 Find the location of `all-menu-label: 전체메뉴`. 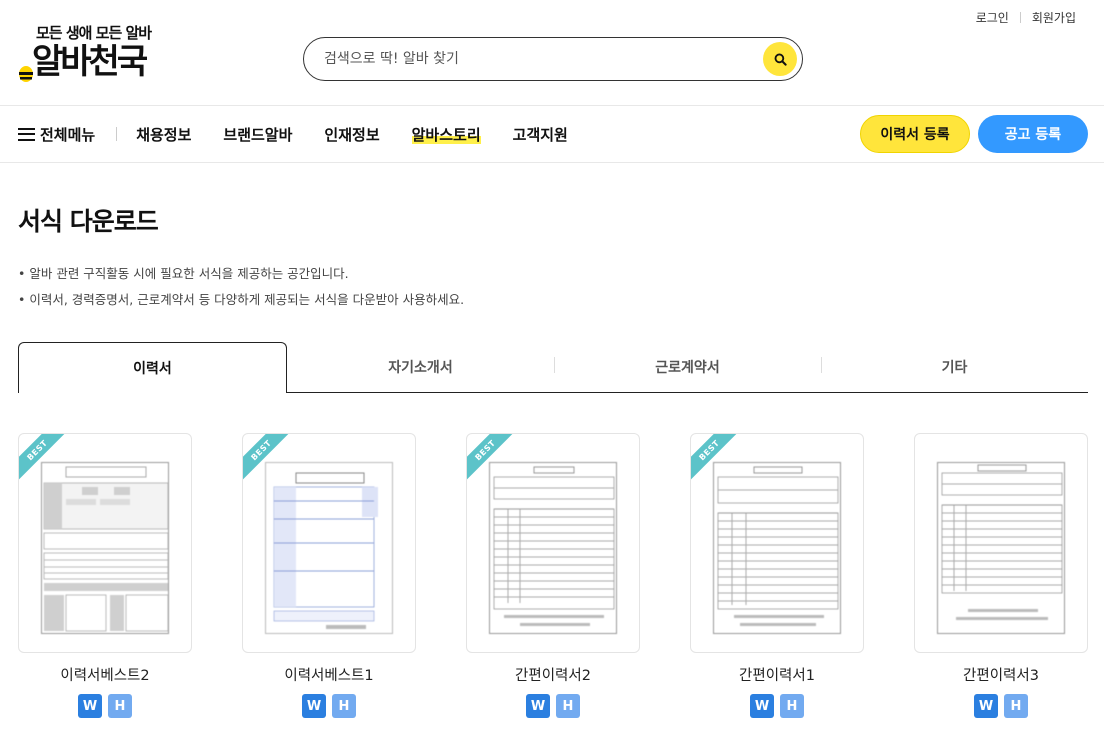

all-menu-label: 전체메뉴 is located at coordinates (68, 134).